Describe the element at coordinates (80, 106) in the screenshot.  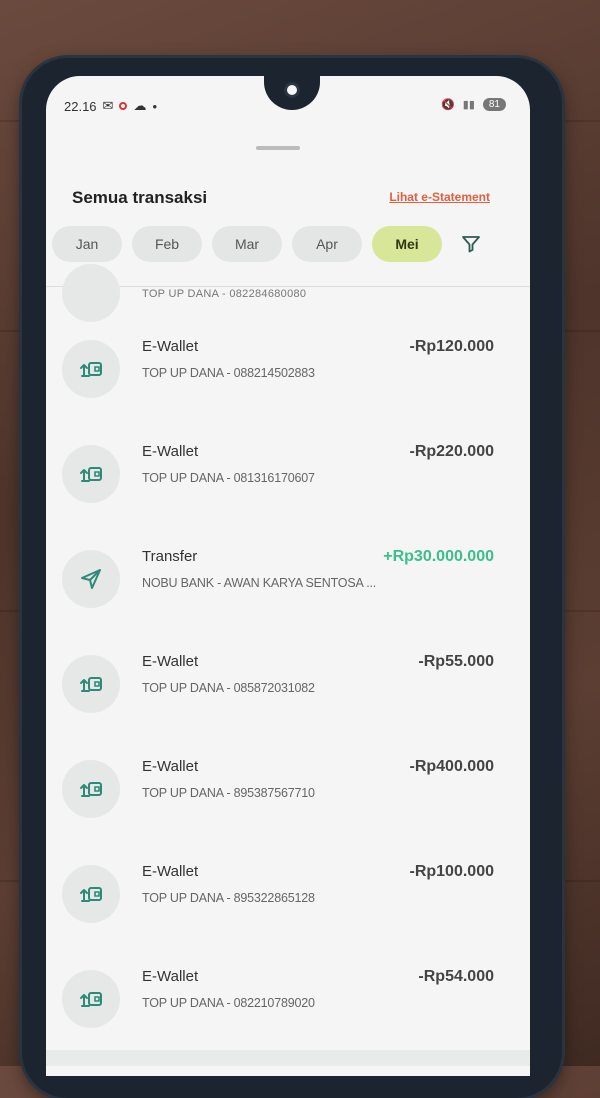
I see `status-time: 22.16` at that location.